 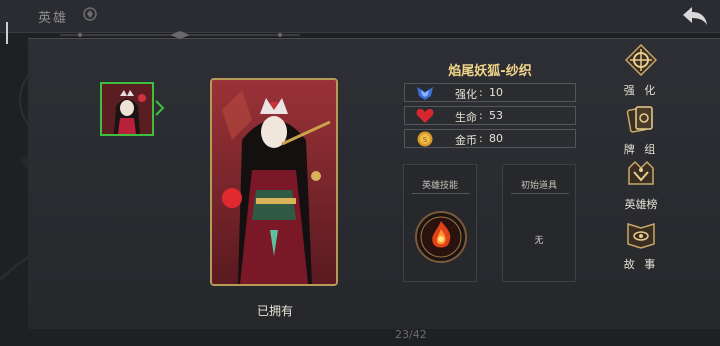 What do you see at coordinates (466, 117) in the screenshot?
I see `stat-label: 生命` at bounding box center [466, 117].